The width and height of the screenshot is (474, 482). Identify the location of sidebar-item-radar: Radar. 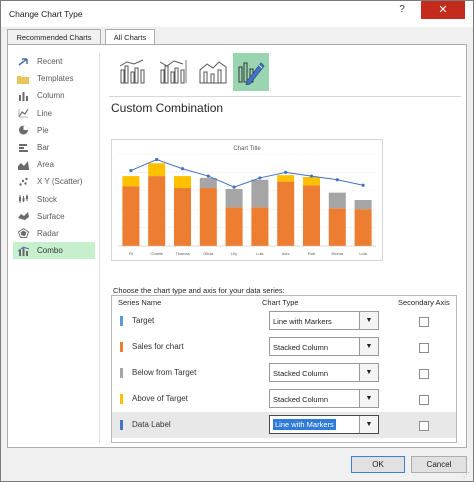
(54, 233).